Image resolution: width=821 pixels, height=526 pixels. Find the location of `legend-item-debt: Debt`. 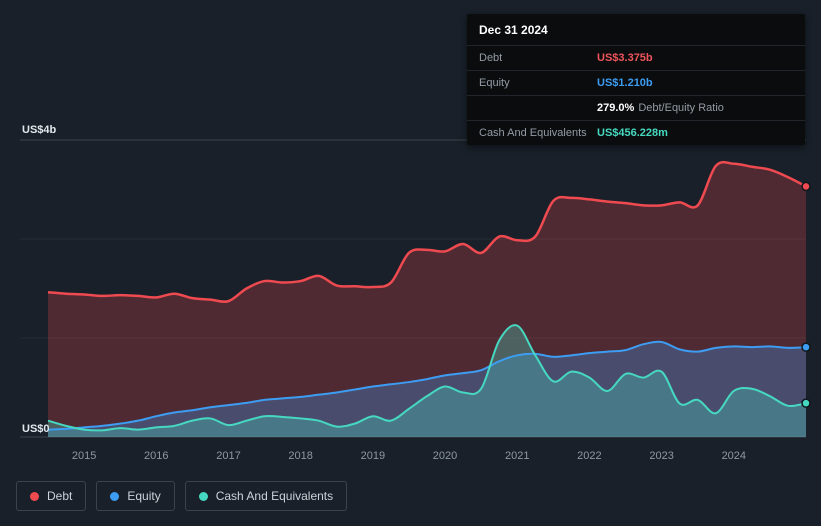

legend-item-debt: Debt is located at coordinates (51, 496).